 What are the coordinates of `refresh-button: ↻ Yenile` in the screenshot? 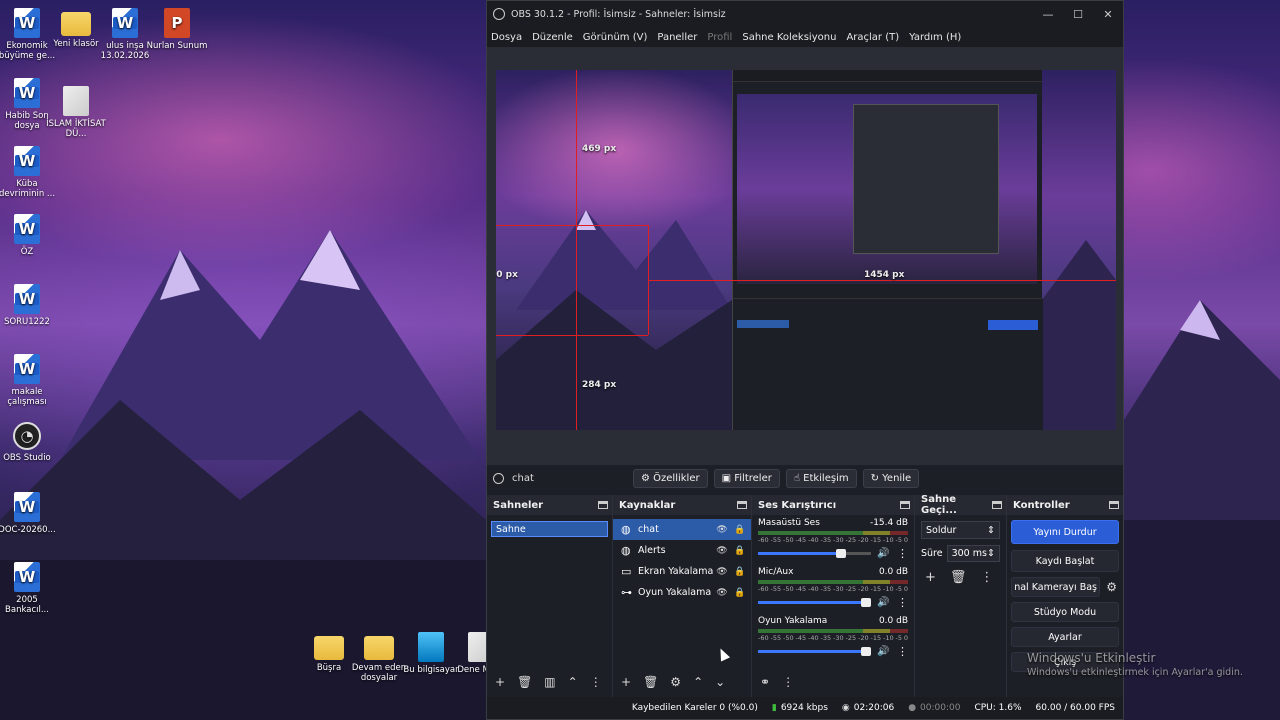 It's located at (891, 478).